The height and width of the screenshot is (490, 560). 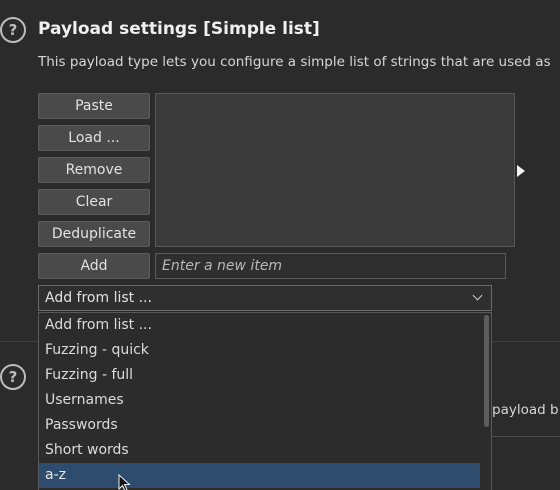 What do you see at coordinates (330, 266) in the screenshot?
I see `new-item-input` at bounding box center [330, 266].